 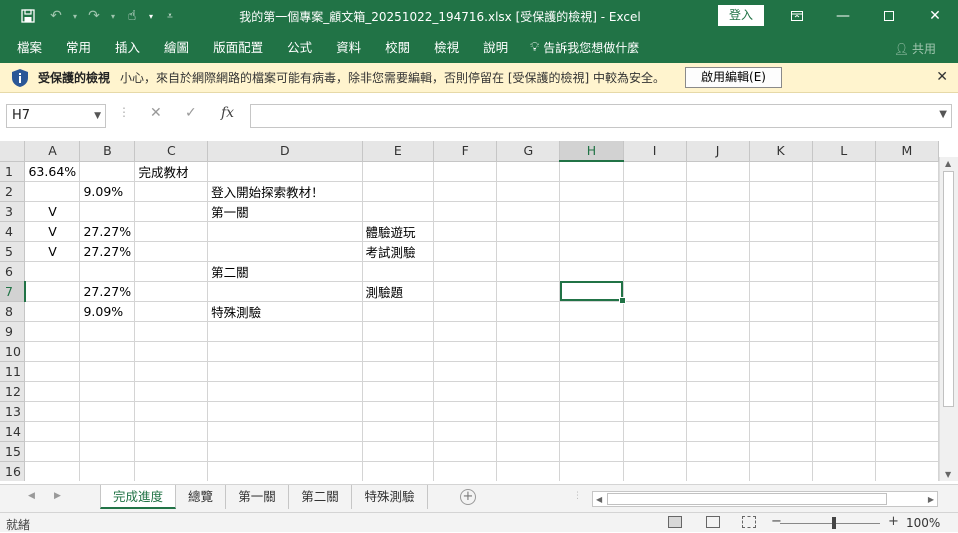 What do you see at coordinates (528, 291) in the screenshot?
I see `cell-g7` at bounding box center [528, 291].